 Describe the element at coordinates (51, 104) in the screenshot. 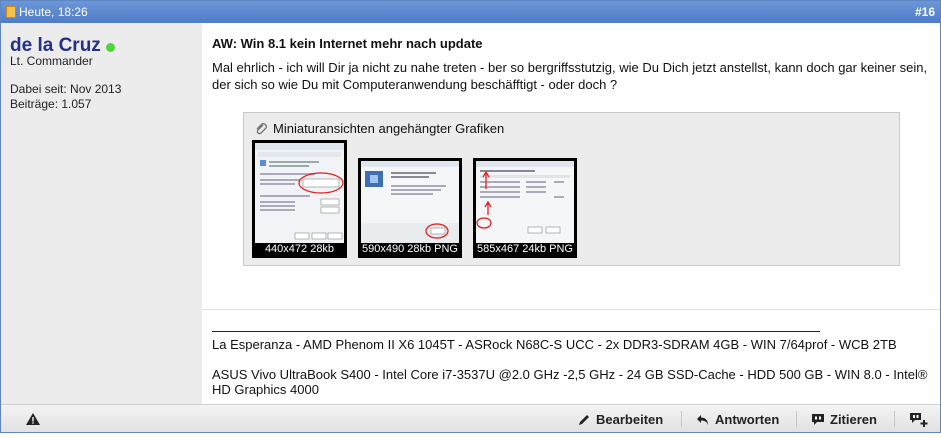

I see `user-post-count: Beiträge: 1.057` at that location.